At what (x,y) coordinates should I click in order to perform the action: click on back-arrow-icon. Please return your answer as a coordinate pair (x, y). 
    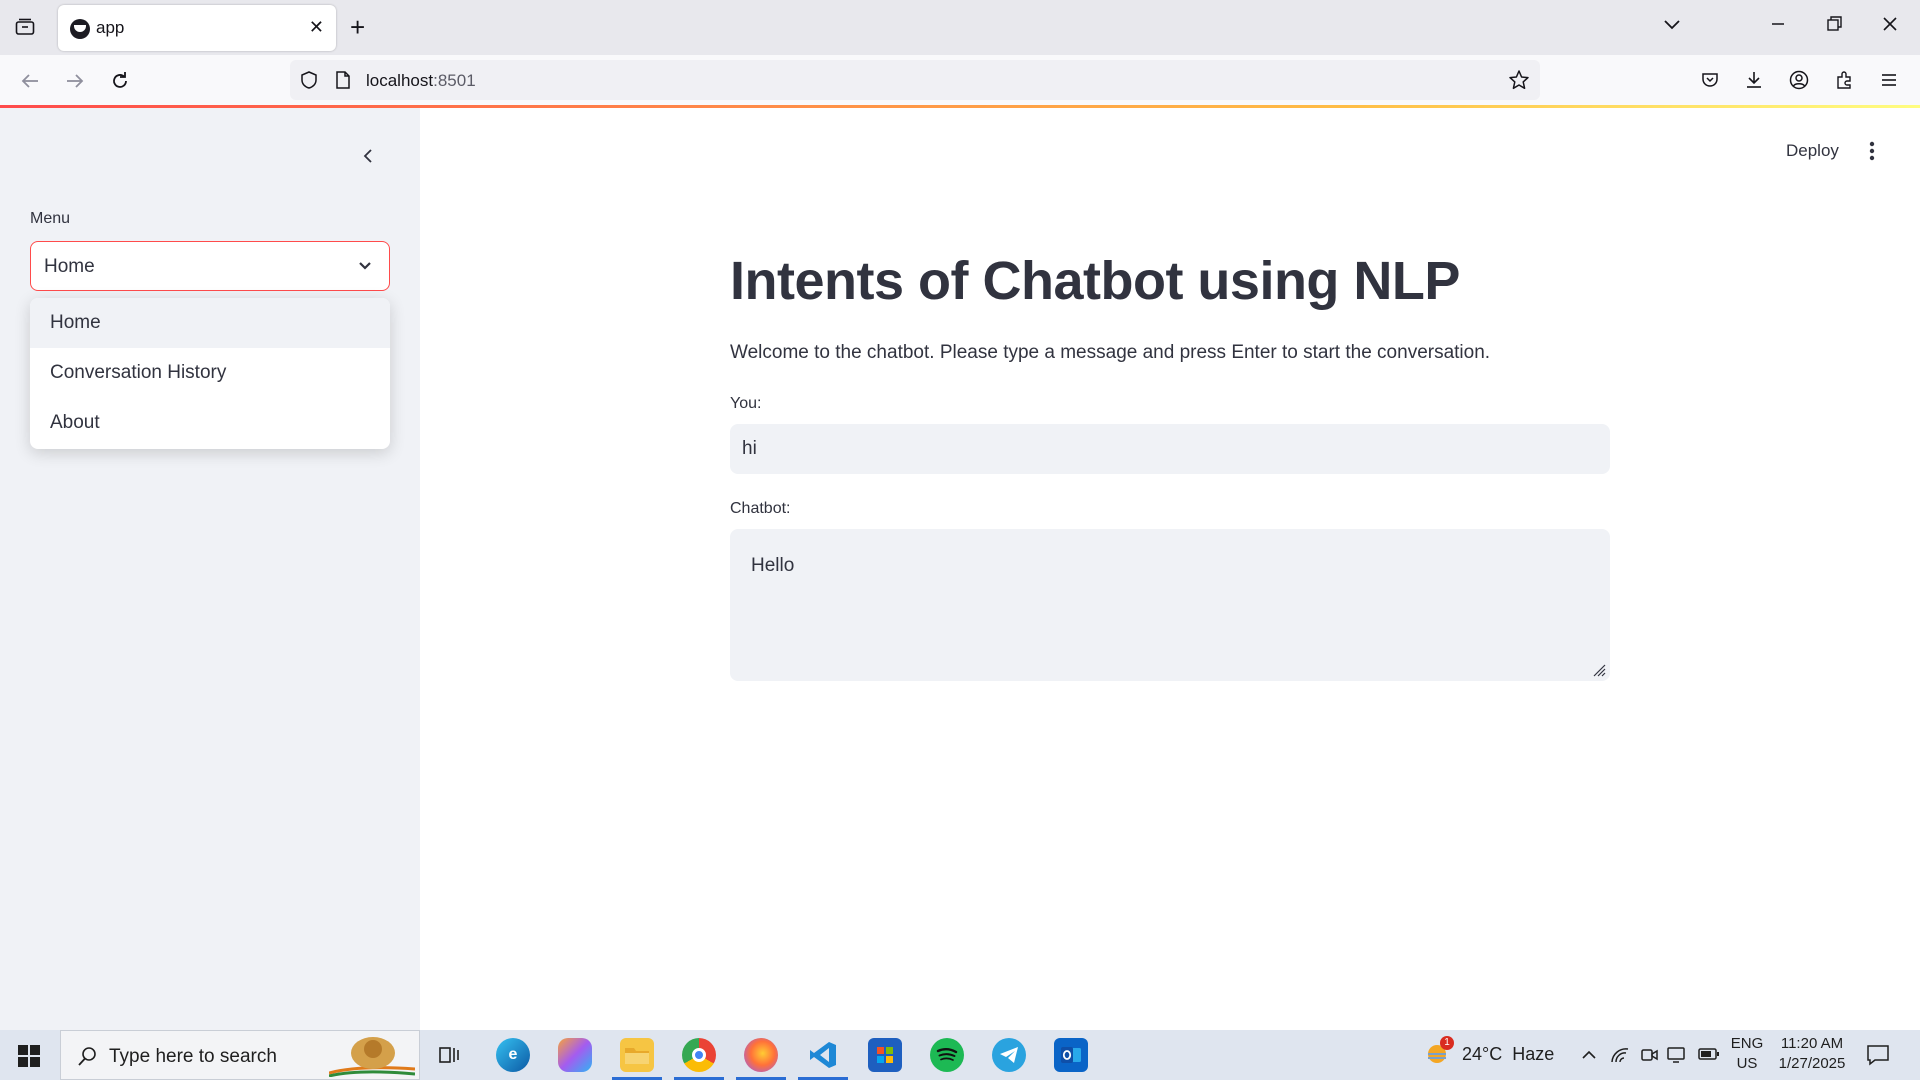
    Looking at the image, I should click on (30, 81).